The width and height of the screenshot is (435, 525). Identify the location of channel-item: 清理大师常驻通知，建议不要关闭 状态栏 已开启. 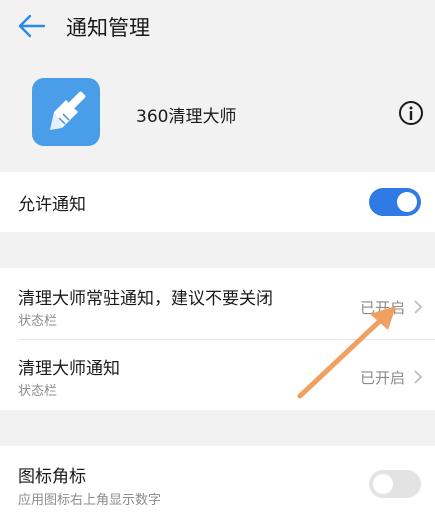
(217, 303).